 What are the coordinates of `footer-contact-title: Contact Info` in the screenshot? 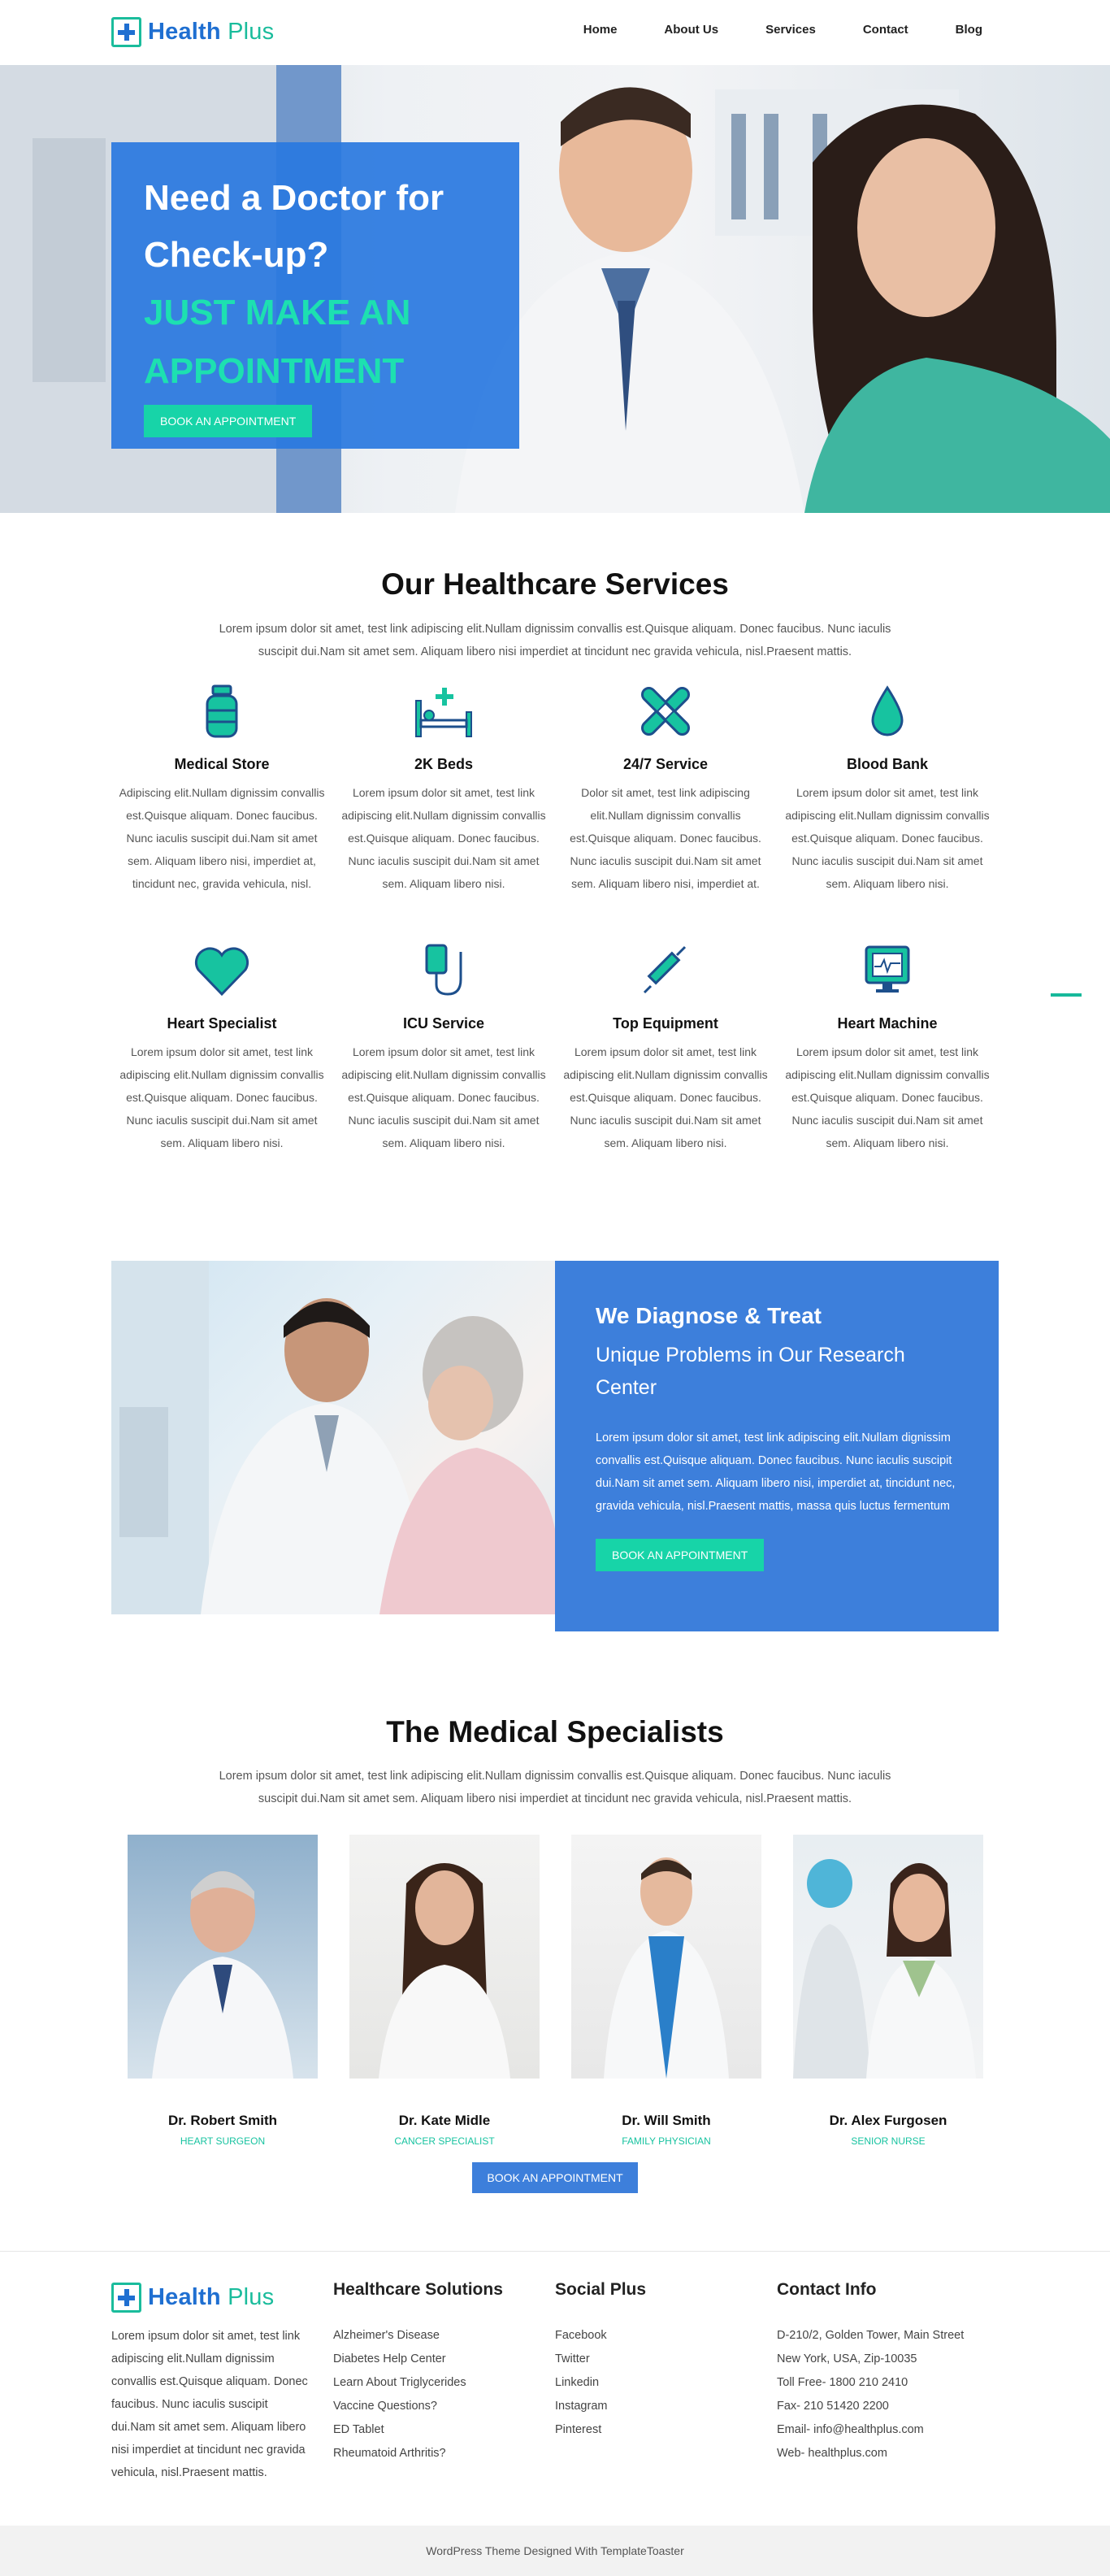 It's located at (827, 2289).